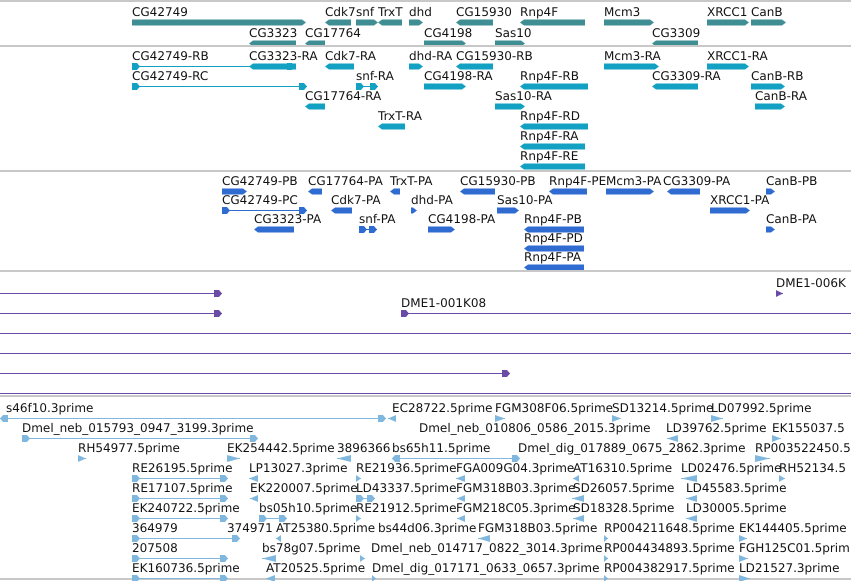  Describe the element at coordinates (304, 488) in the screenshot. I see `est-label: EK220007.5prime` at that location.